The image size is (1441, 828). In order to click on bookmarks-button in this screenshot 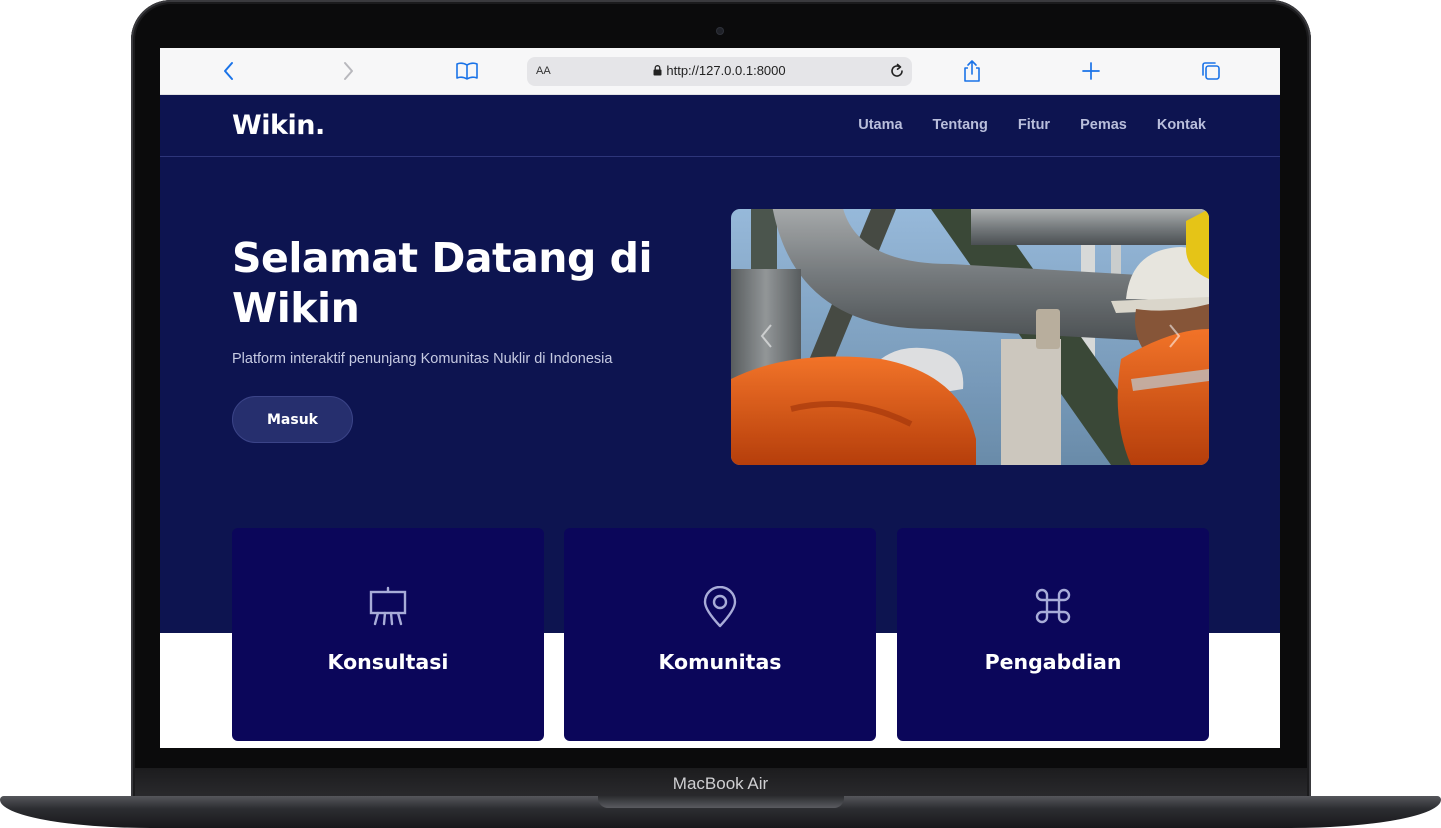, I will do `click(467, 71)`.